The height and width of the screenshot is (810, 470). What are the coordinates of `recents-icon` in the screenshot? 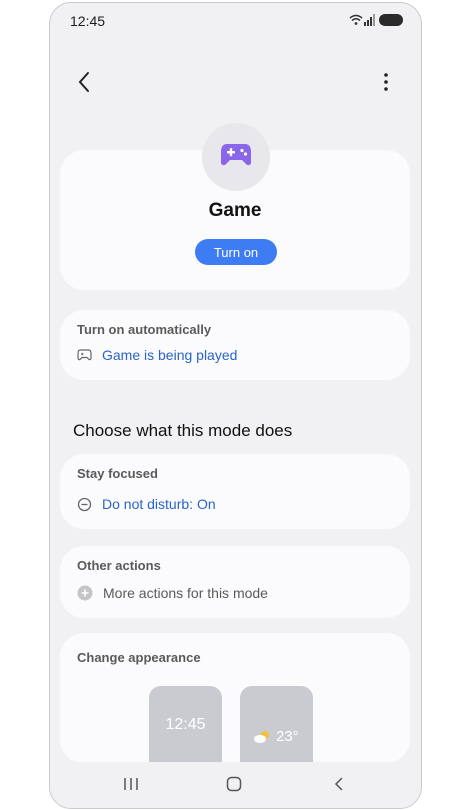 It's located at (131, 784).